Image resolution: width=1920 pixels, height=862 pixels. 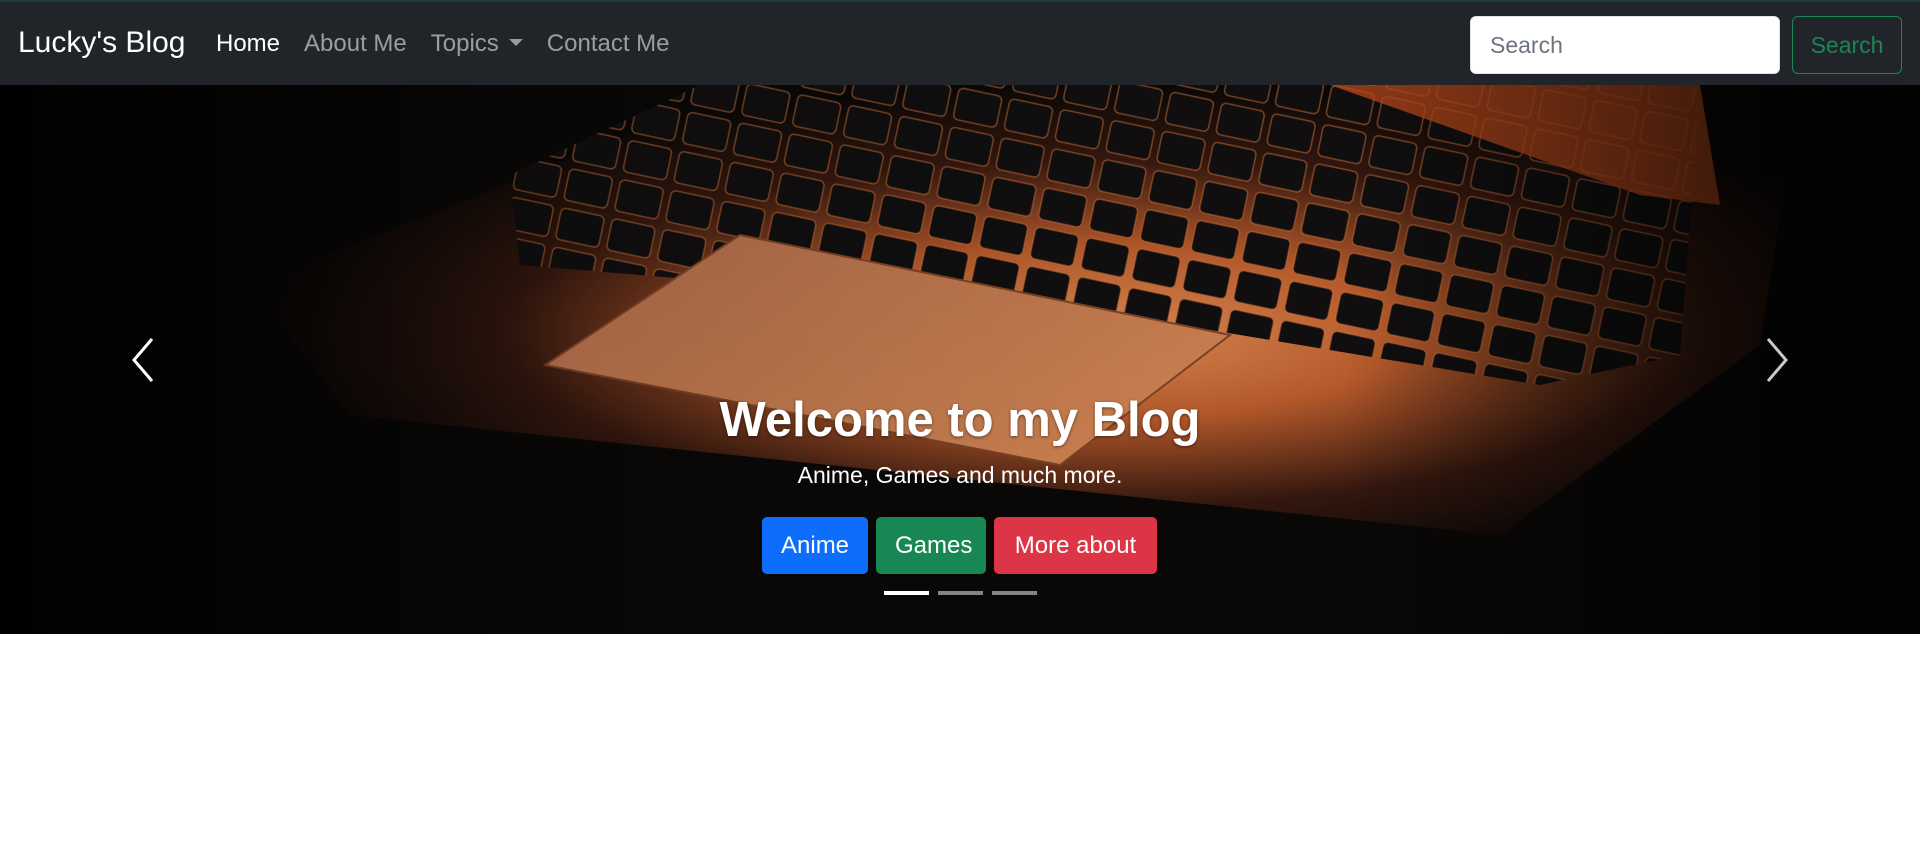 I want to click on carousel-prev-control, so click(x=144, y=360).